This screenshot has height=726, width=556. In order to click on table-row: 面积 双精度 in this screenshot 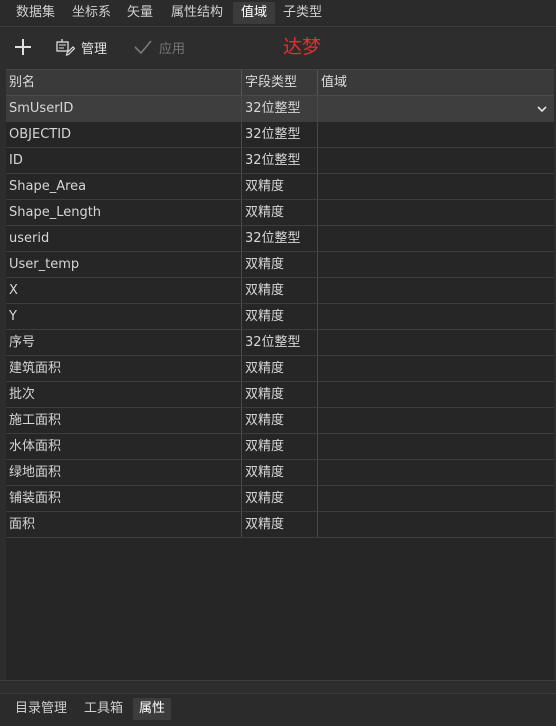, I will do `click(280, 525)`.